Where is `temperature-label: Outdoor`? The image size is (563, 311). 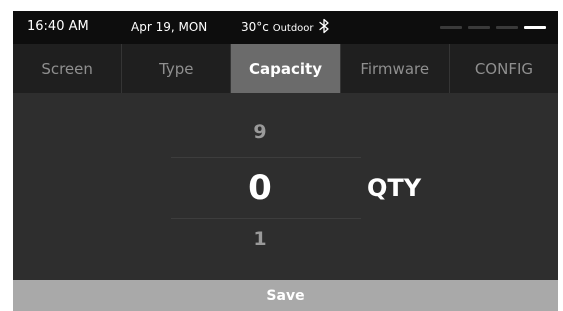
temperature-label: Outdoor is located at coordinates (293, 28).